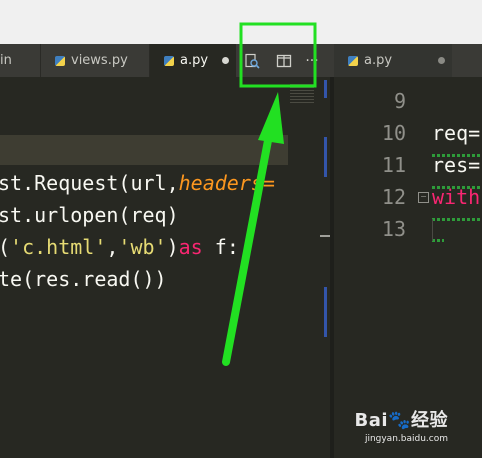 The height and width of the screenshot is (458, 482). What do you see at coordinates (226, 183) in the screenshot?
I see `code-token: headers=` at bounding box center [226, 183].